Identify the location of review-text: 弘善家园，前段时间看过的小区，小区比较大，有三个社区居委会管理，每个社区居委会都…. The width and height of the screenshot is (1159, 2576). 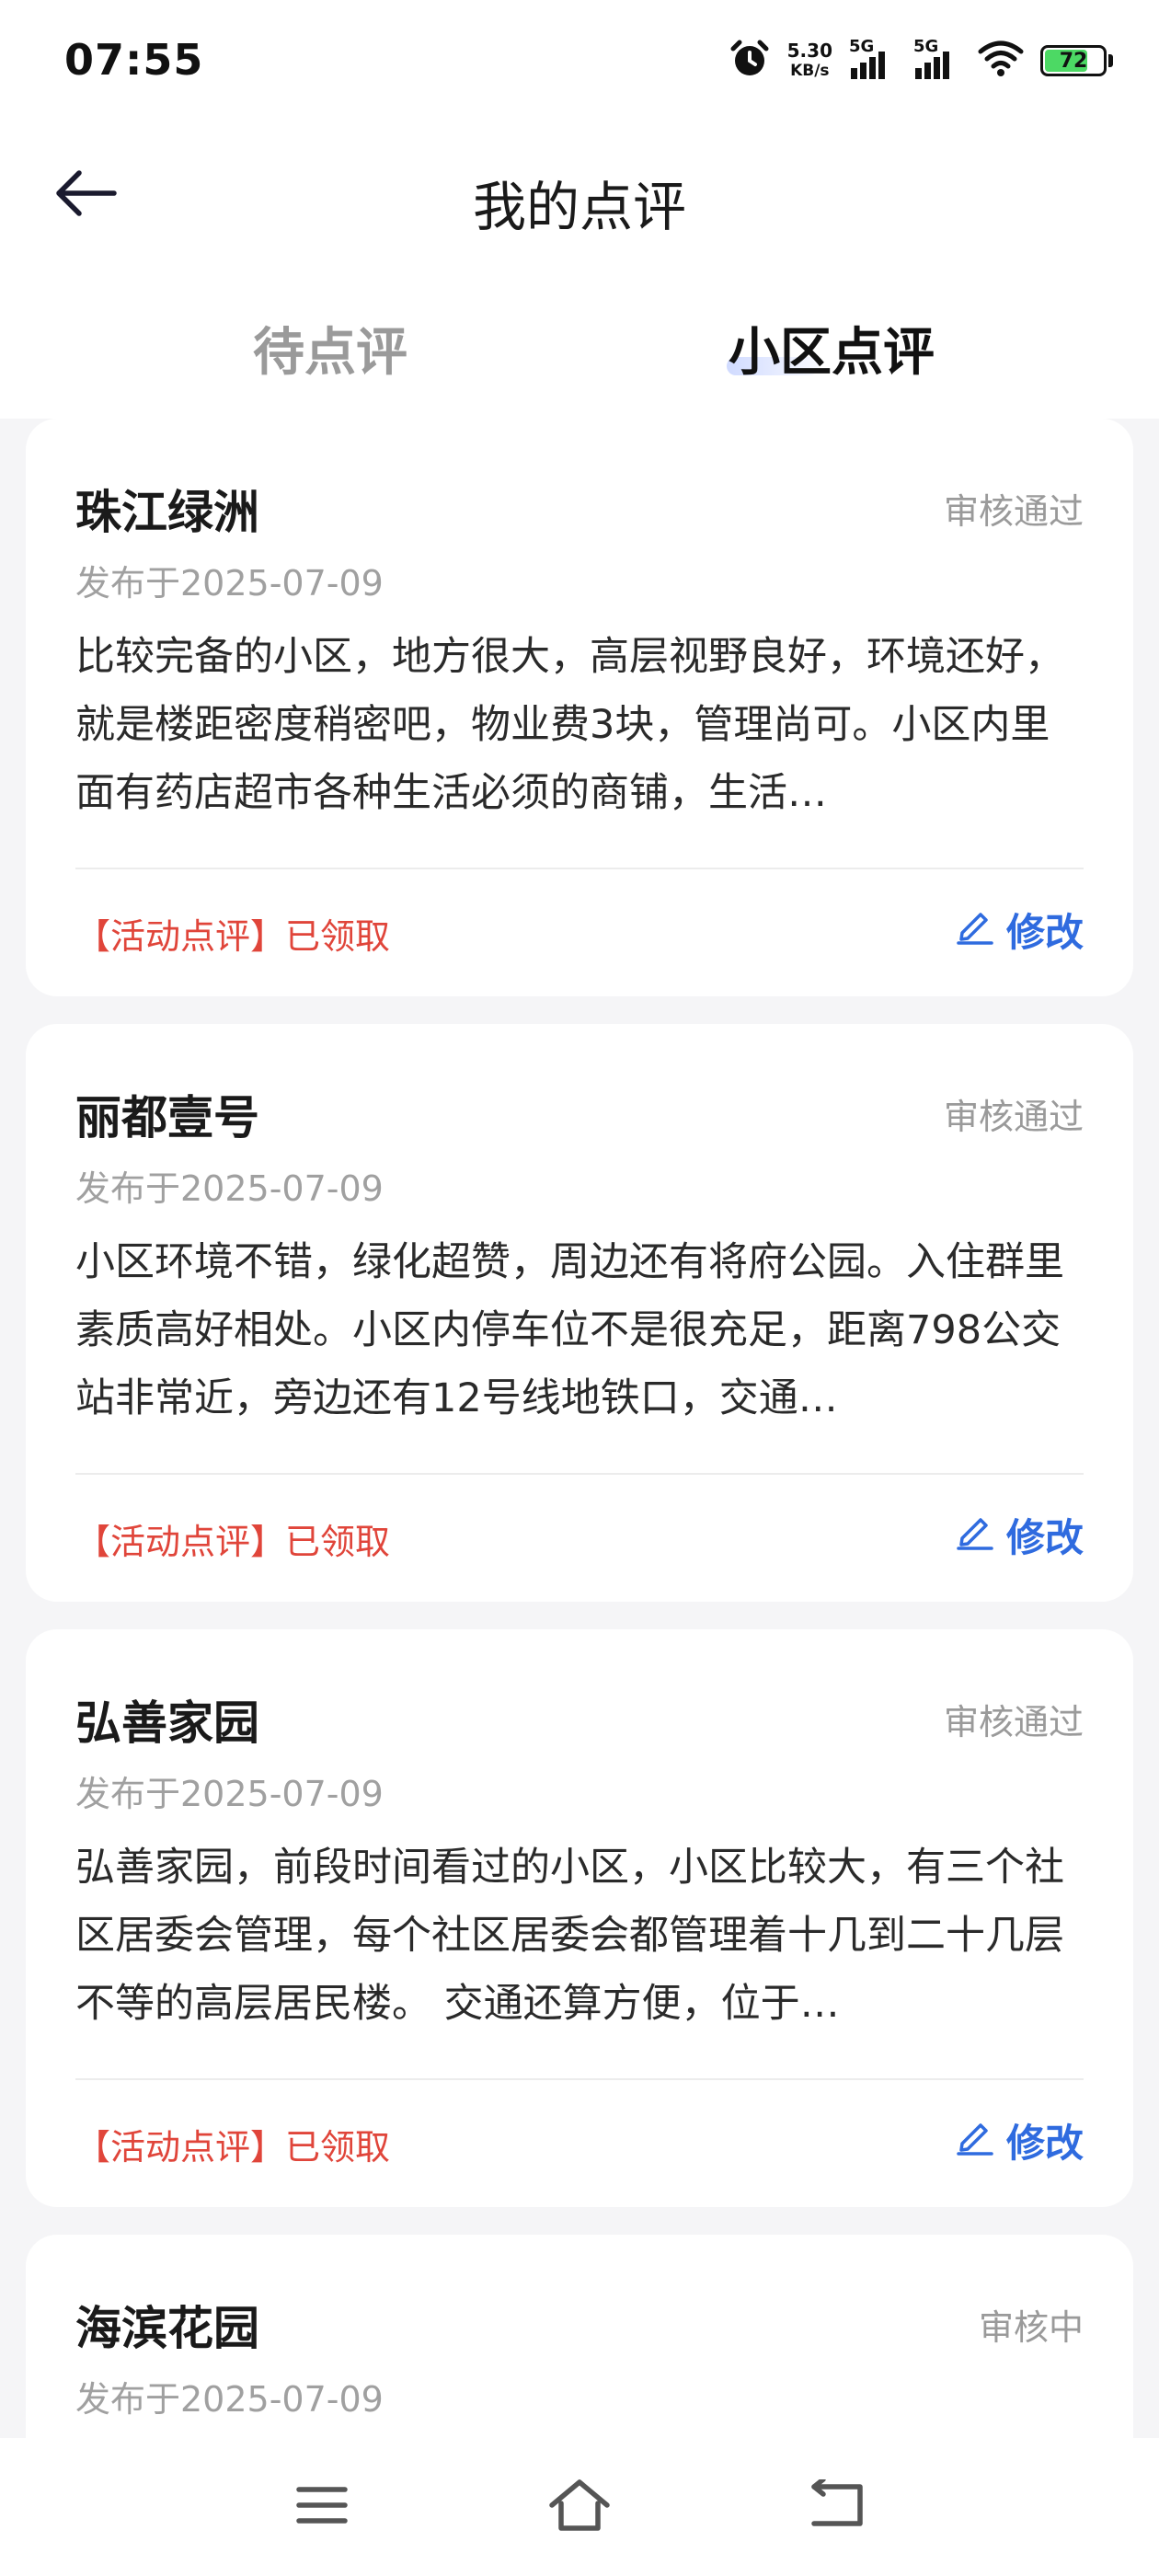
(569, 1936).